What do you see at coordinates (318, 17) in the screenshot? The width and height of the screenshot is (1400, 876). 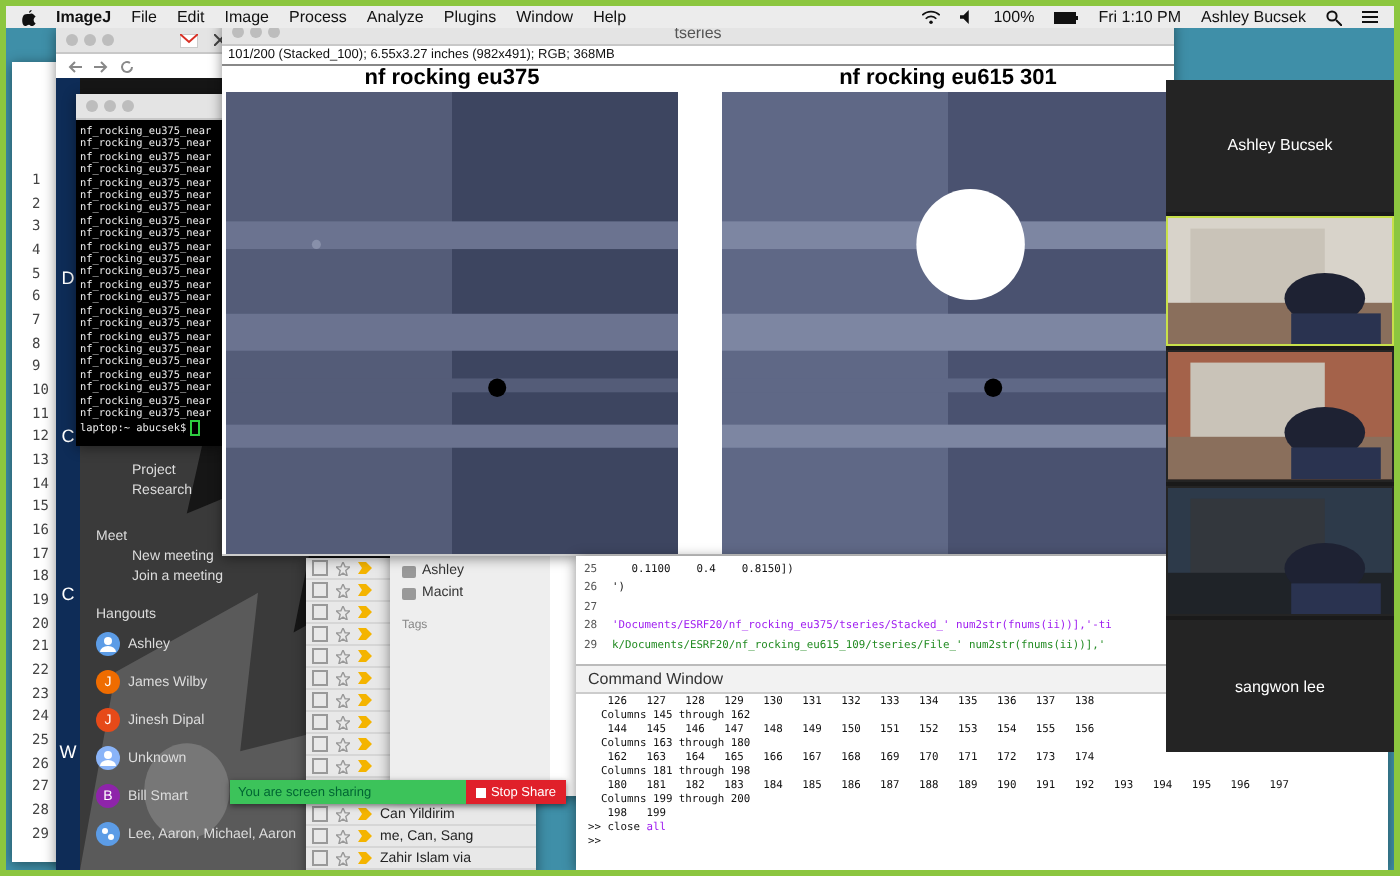 I see `menu-item: Process` at bounding box center [318, 17].